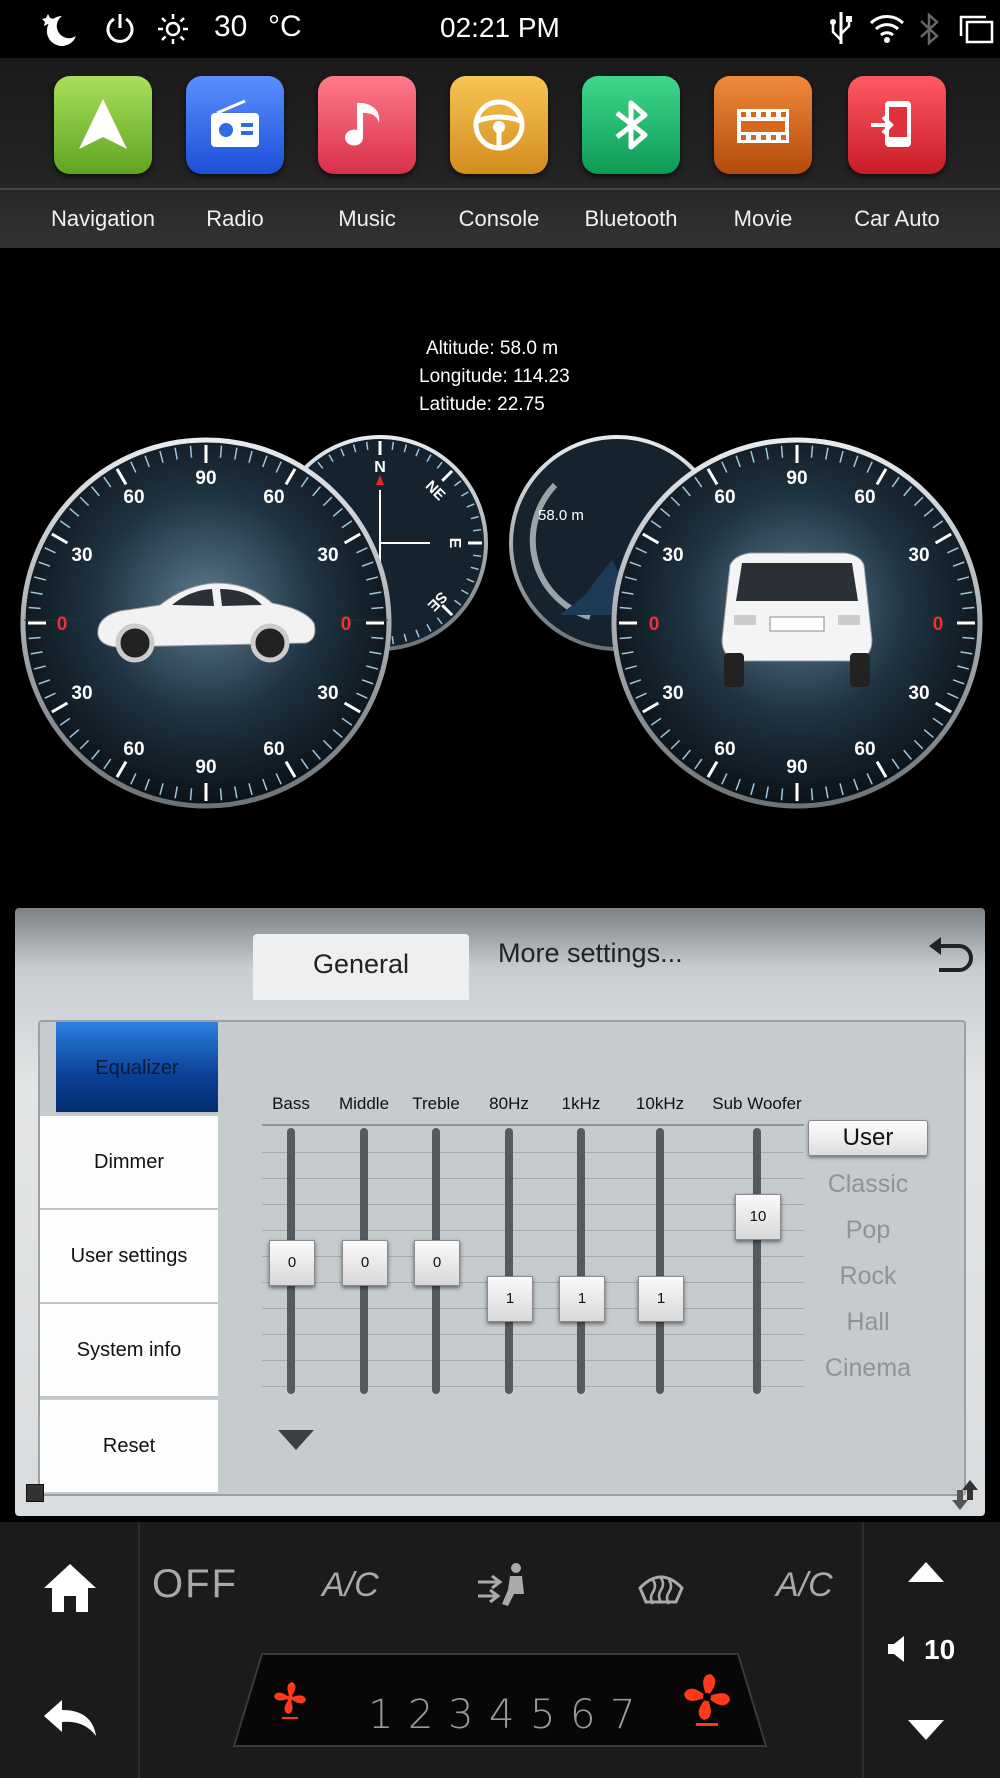 This screenshot has height=1778, width=1000. What do you see at coordinates (35, 1493) in the screenshot?
I see `corner-square-icon` at bounding box center [35, 1493].